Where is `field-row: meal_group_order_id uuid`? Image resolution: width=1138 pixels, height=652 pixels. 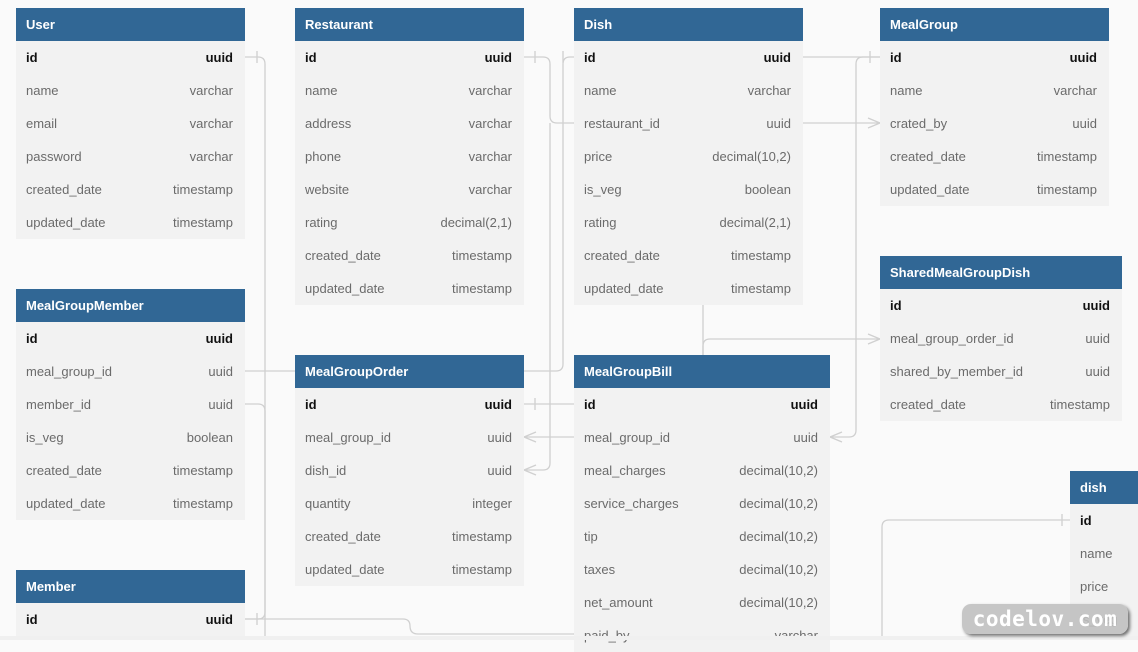
field-row: meal_group_order_id uuid is located at coordinates (1001, 338).